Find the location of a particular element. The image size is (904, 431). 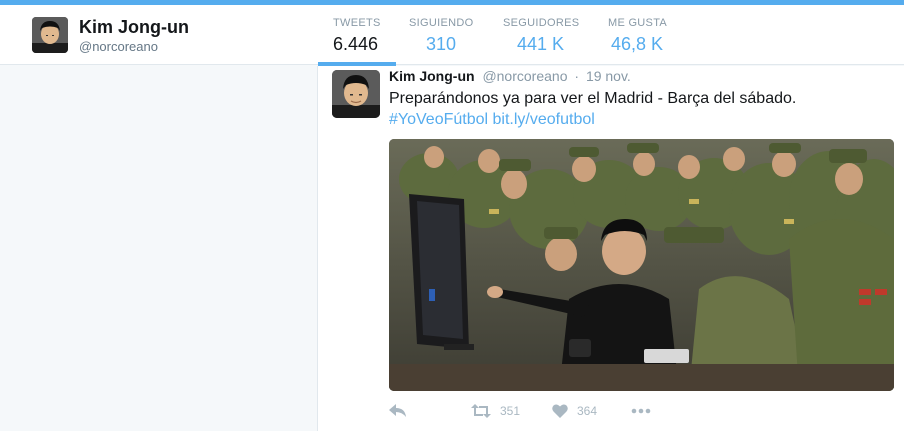

stat-likes: ME GUSTA 46,8 K is located at coordinates (637, 41).